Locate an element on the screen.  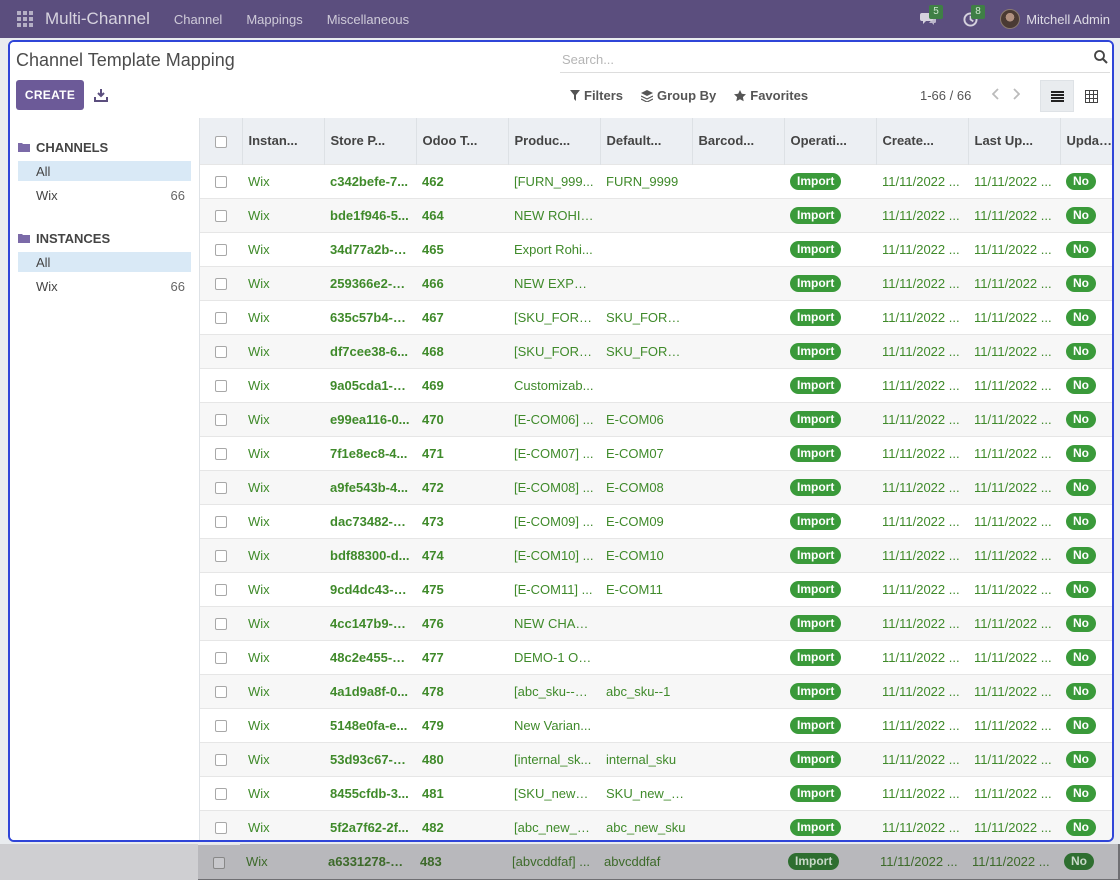
cell-odoo-template-id: 472 is located at coordinates (462, 486).